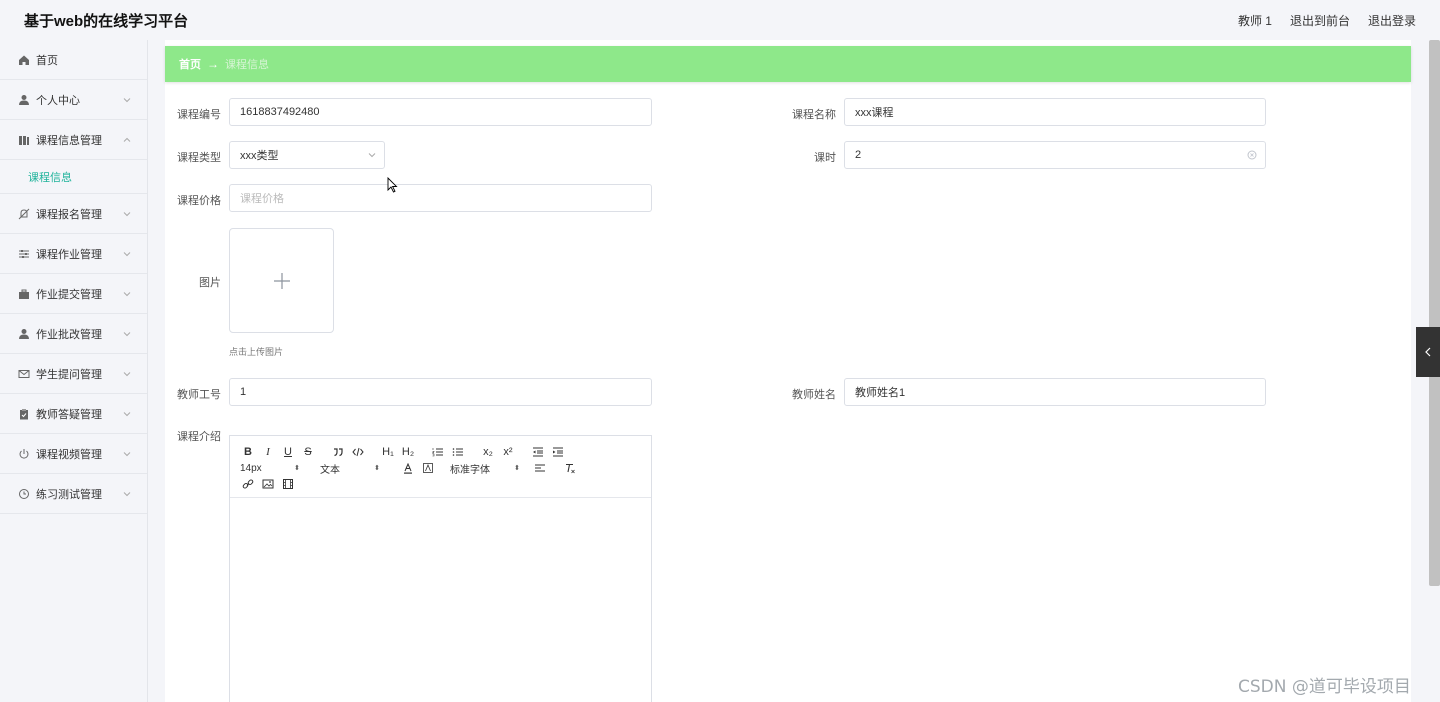 The width and height of the screenshot is (1440, 702). Describe the element at coordinates (814, 115) in the screenshot. I see `course-name-label: 课程名称` at that location.